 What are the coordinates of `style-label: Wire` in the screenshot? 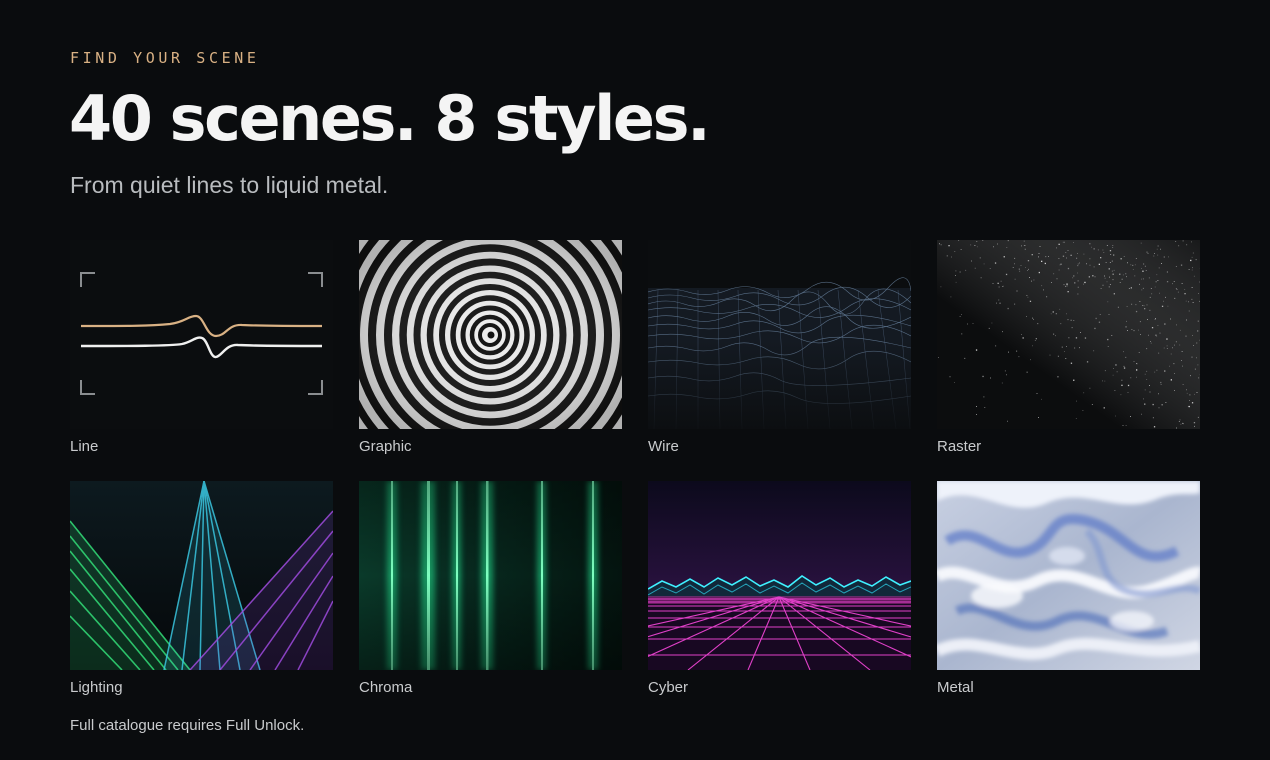 It's located at (663, 446).